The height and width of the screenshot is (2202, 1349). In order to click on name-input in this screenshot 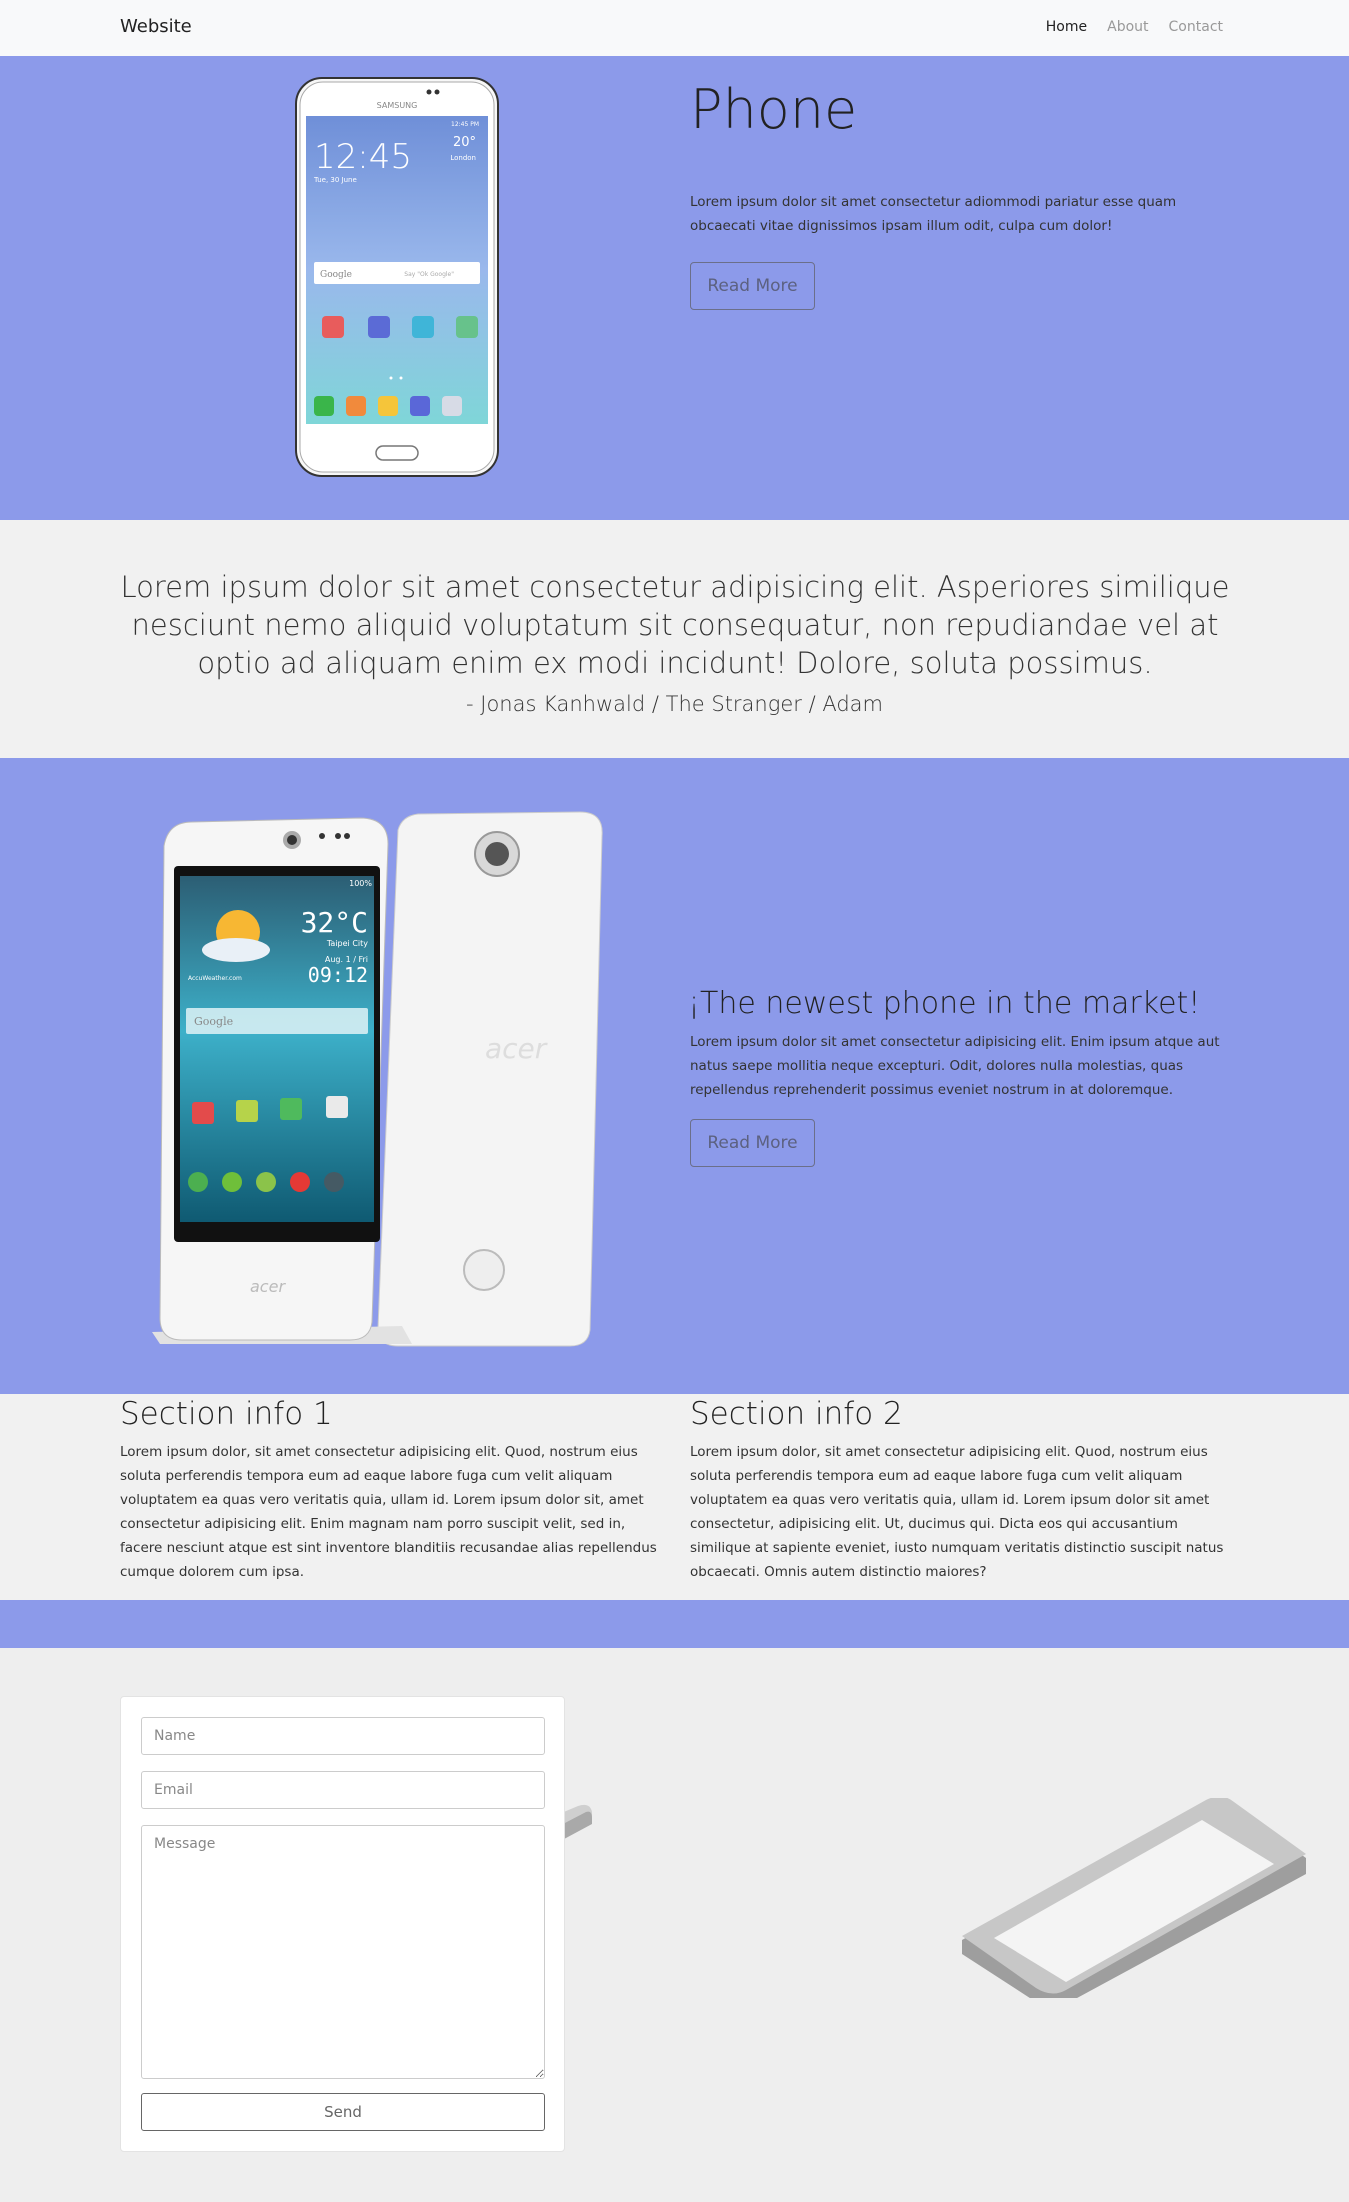, I will do `click(343, 1736)`.